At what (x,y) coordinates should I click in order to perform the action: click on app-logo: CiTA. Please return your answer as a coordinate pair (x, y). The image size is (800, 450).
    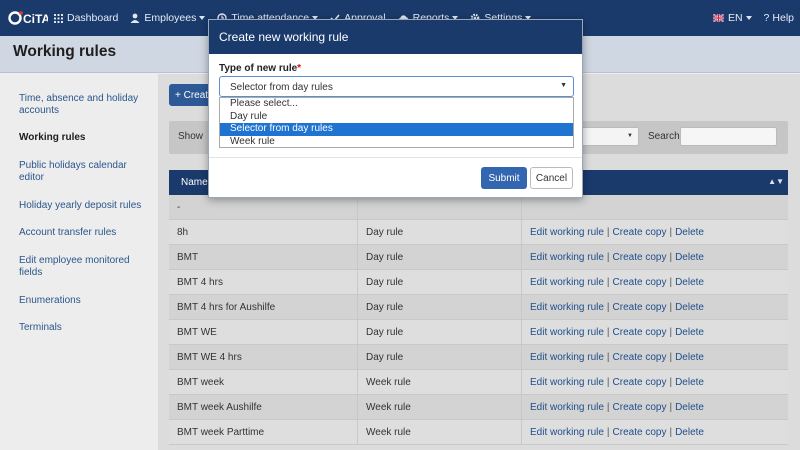
    Looking at the image, I should click on (31, 18).